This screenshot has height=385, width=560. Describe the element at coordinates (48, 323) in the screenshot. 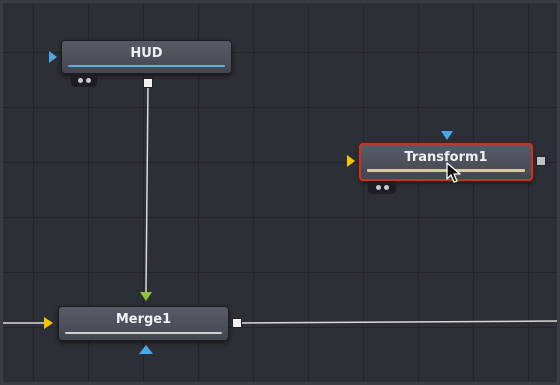

I see `merge-background-input-triangle-icon` at that location.